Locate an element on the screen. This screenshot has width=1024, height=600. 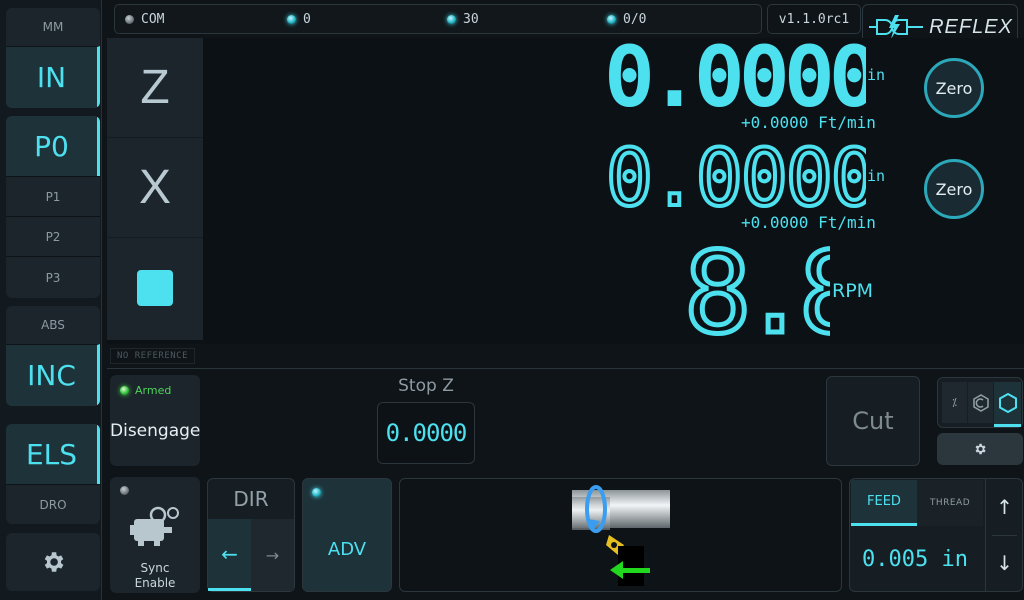
hex-arc-icon is located at coordinates (980, 402).